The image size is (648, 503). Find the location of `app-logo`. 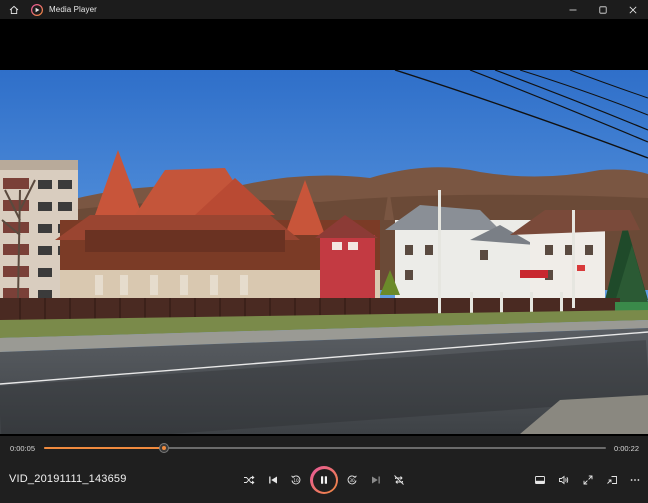

app-logo is located at coordinates (37, 9).